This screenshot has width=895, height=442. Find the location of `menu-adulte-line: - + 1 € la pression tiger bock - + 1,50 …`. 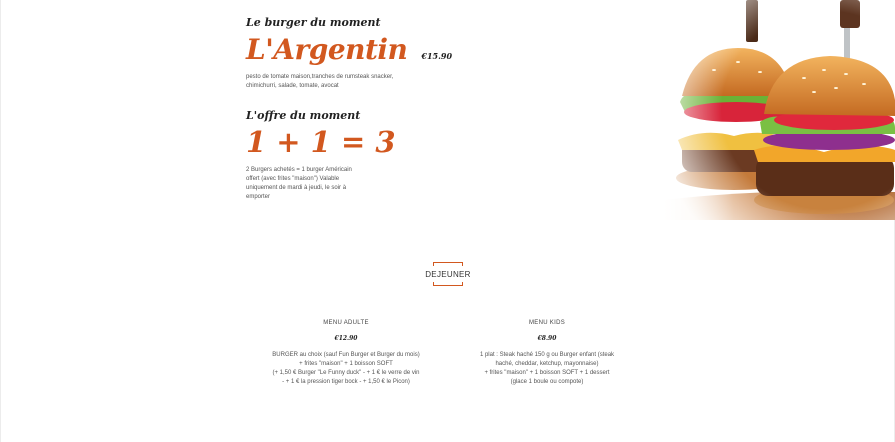

menu-adulte-line: - + 1 € la pression tiger bock - + 1,50 … is located at coordinates (346, 382).